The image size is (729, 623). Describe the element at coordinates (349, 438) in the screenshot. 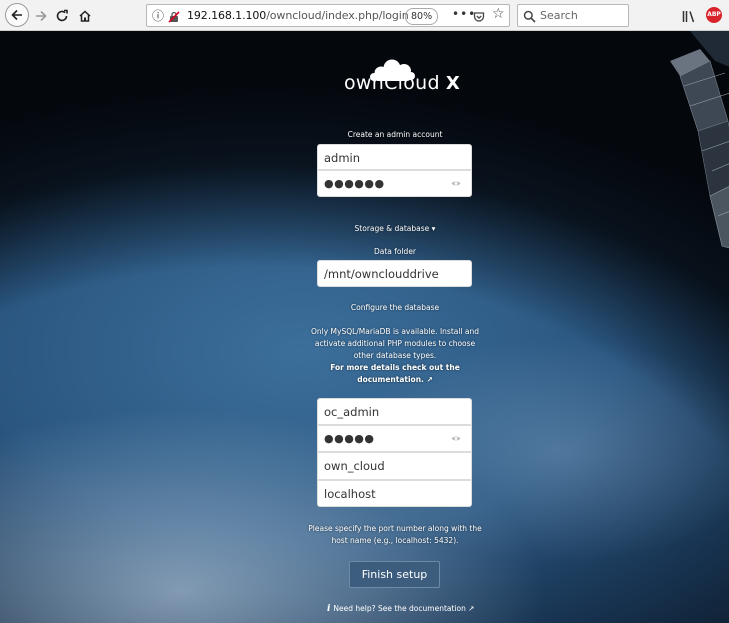

I see `db-password-value: ●●●●●` at that location.